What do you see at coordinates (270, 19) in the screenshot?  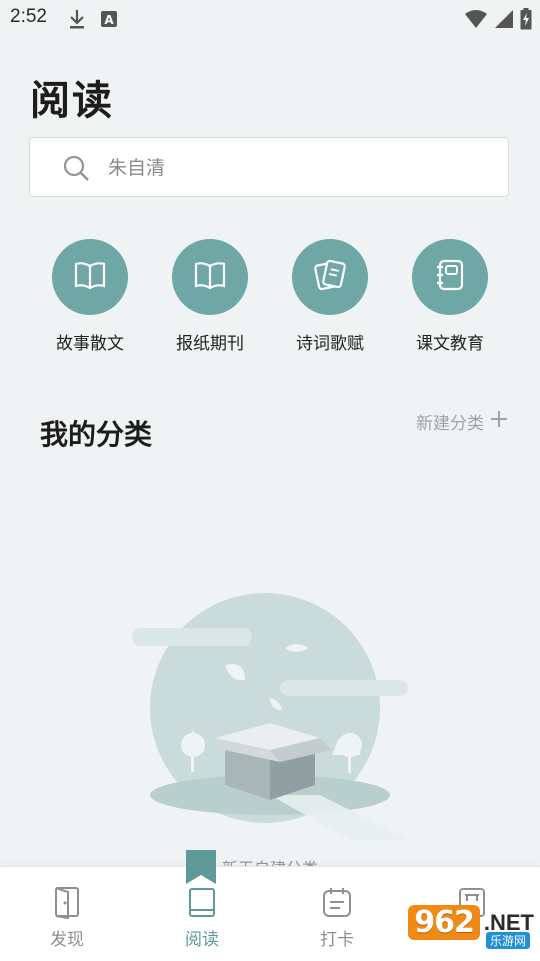 I see `status-bar: 2:52 A` at bounding box center [270, 19].